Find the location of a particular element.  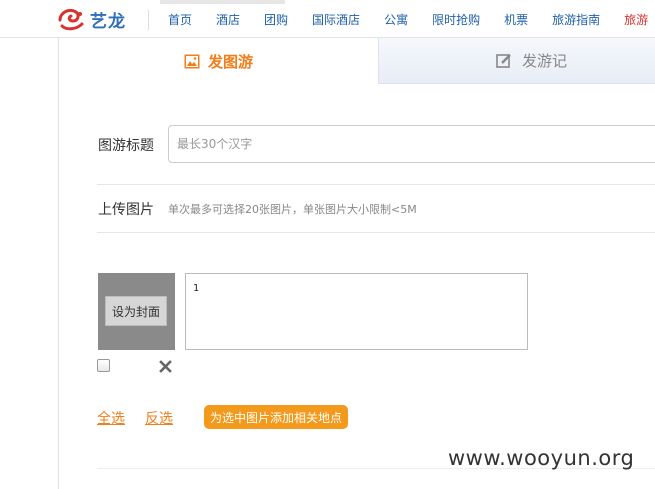

nav-apartments: 公寓 is located at coordinates (396, 20).